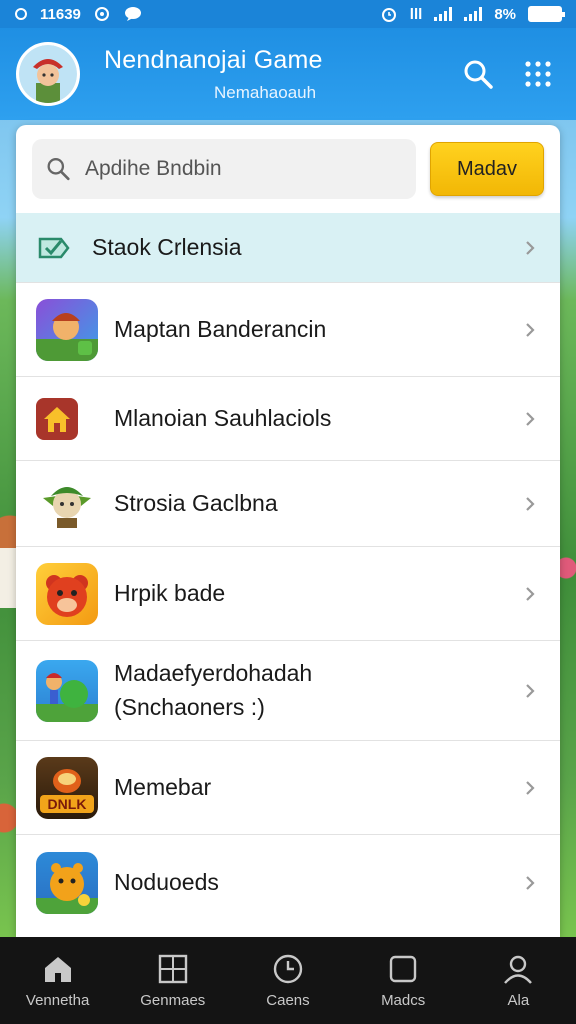 The height and width of the screenshot is (1024, 576). What do you see at coordinates (403, 969) in the screenshot?
I see `square-icon` at bounding box center [403, 969].